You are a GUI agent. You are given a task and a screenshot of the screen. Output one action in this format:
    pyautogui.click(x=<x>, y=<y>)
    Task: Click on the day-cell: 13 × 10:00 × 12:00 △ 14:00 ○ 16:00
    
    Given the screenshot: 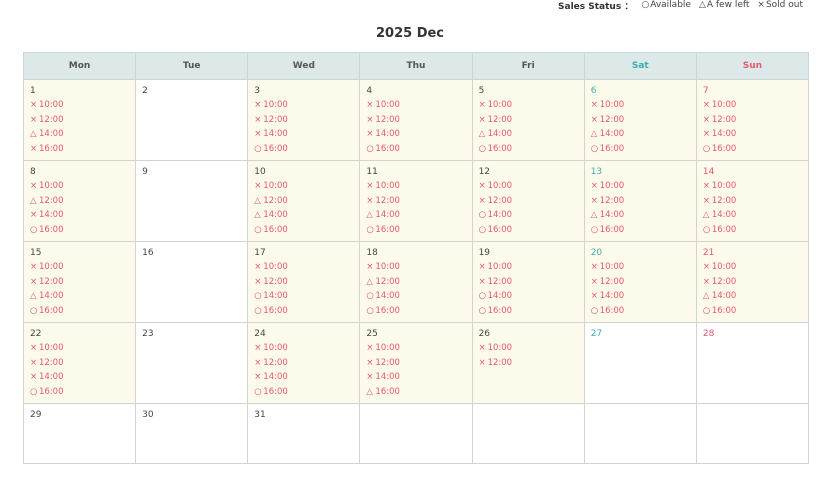 What is the action you would take?
    pyautogui.click(x=640, y=201)
    